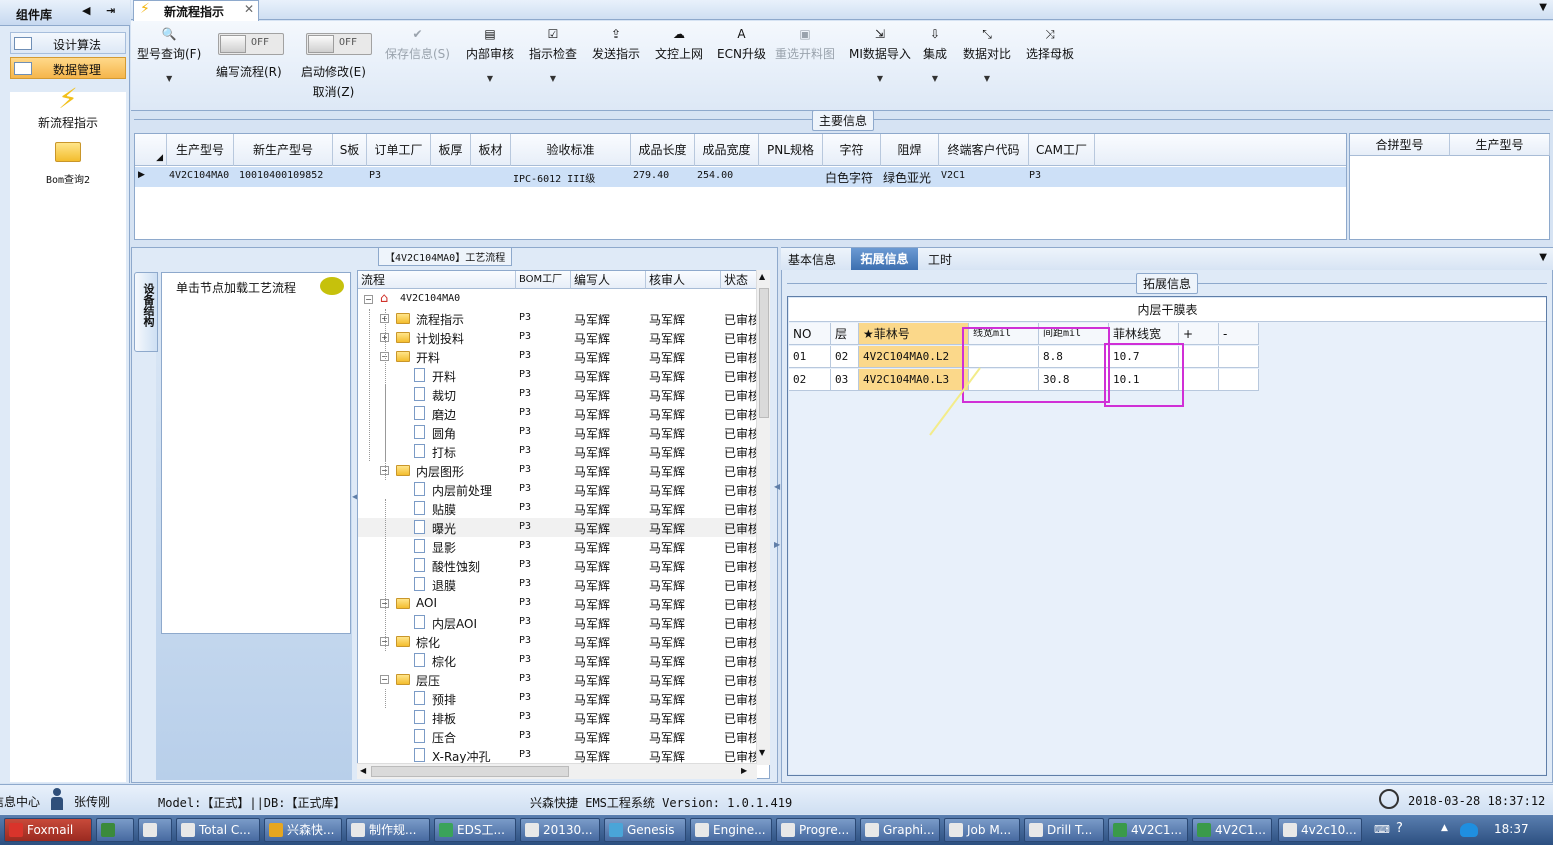 This screenshot has width=1553, height=845. What do you see at coordinates (558, 736) in the screenshot?
I see `tree-step-row: 压合 P3 马军辉 马军辉 已审核` at bounding box center [558, 736].